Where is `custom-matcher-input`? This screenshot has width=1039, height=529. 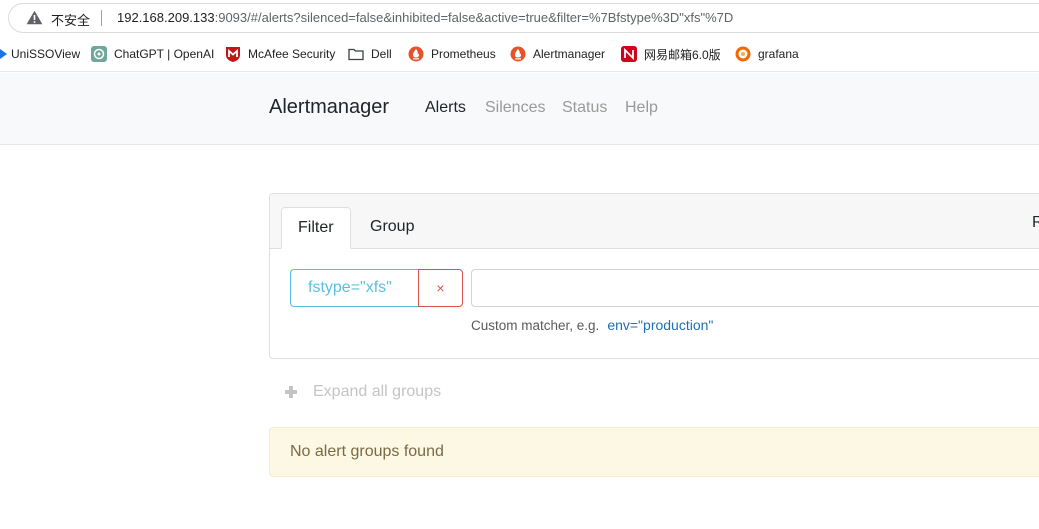
custom-matcher-input is located at coordinates (755, 288).